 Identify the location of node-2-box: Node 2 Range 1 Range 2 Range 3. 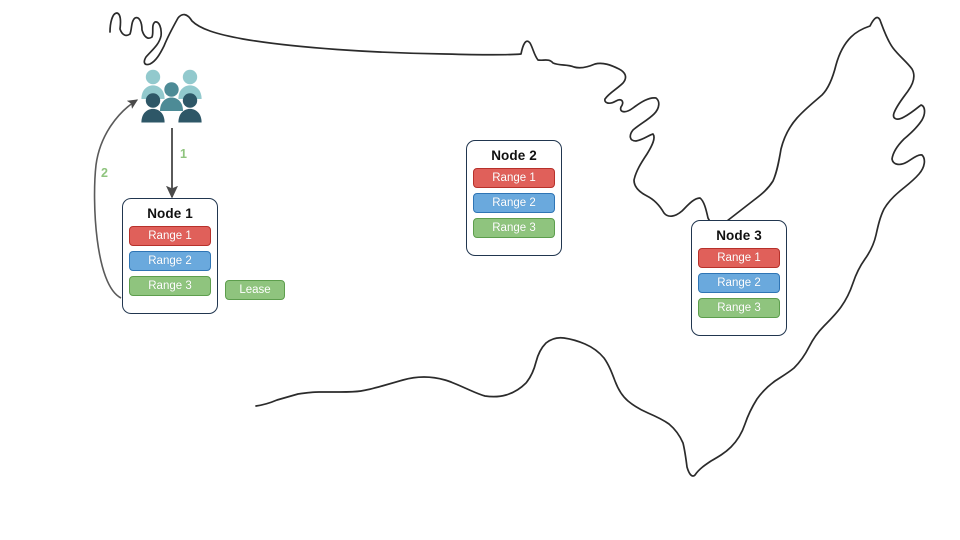
(514, 198).